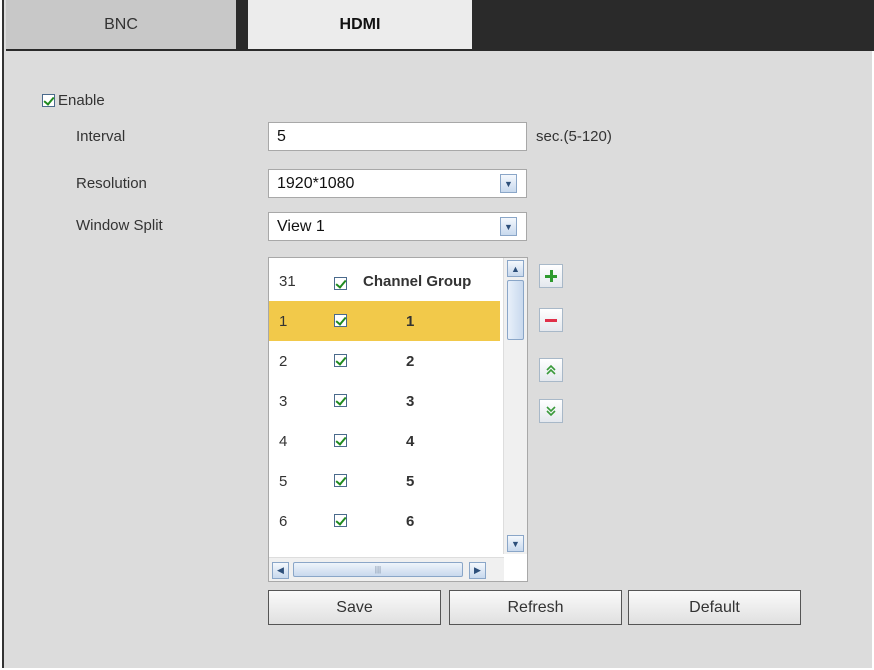 This screenshot has width=874, height=670. I want to click on horizontal-scrollbar: ◀ ||| ▶, so click(386, 569).